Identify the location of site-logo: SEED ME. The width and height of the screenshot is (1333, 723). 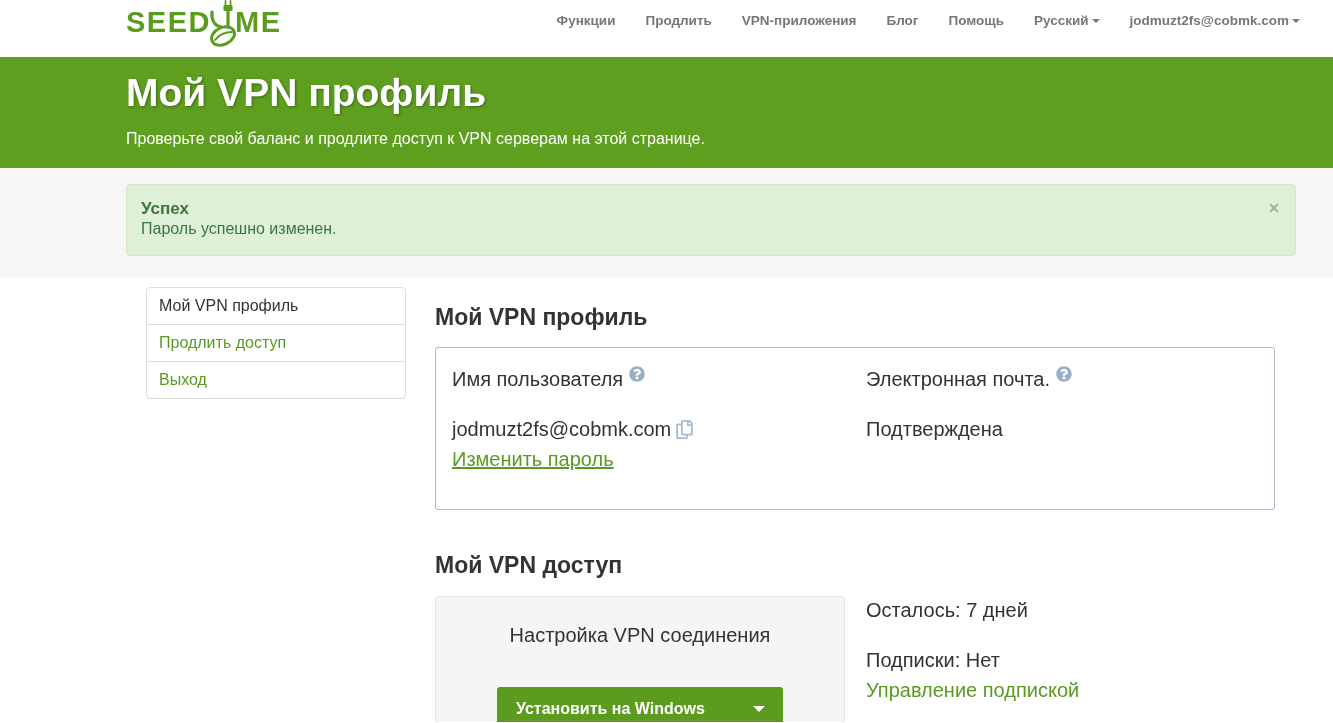
(204, 24).